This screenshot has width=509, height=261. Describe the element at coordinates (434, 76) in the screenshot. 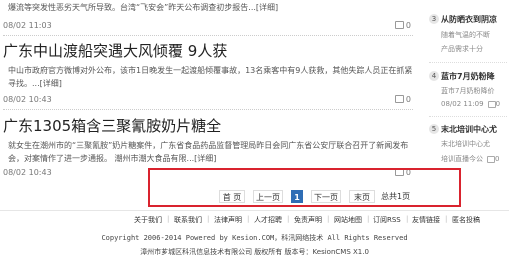

I see `rank-number: 4` at that location.